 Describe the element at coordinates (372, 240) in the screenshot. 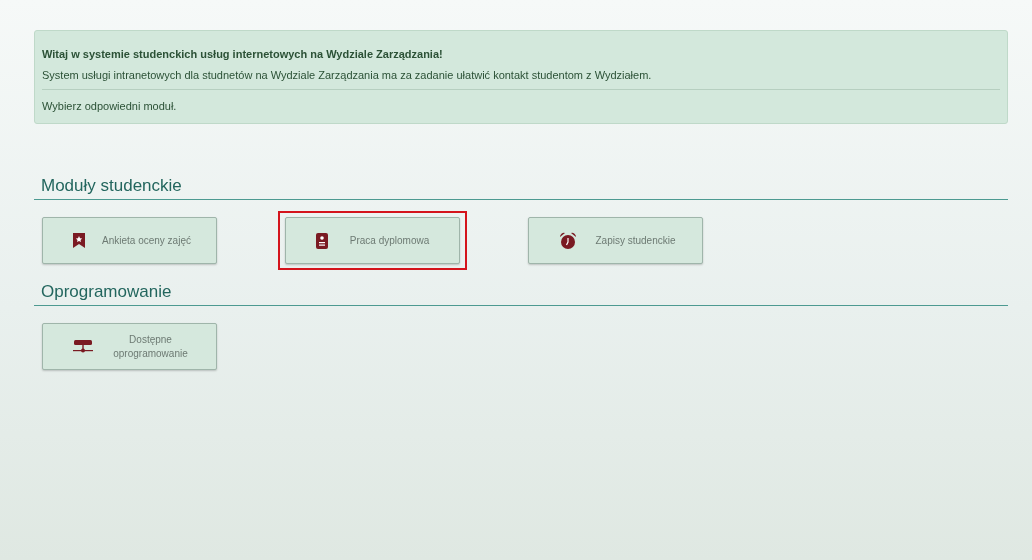

I see `module-button: Praca dyplomowa` at that location.